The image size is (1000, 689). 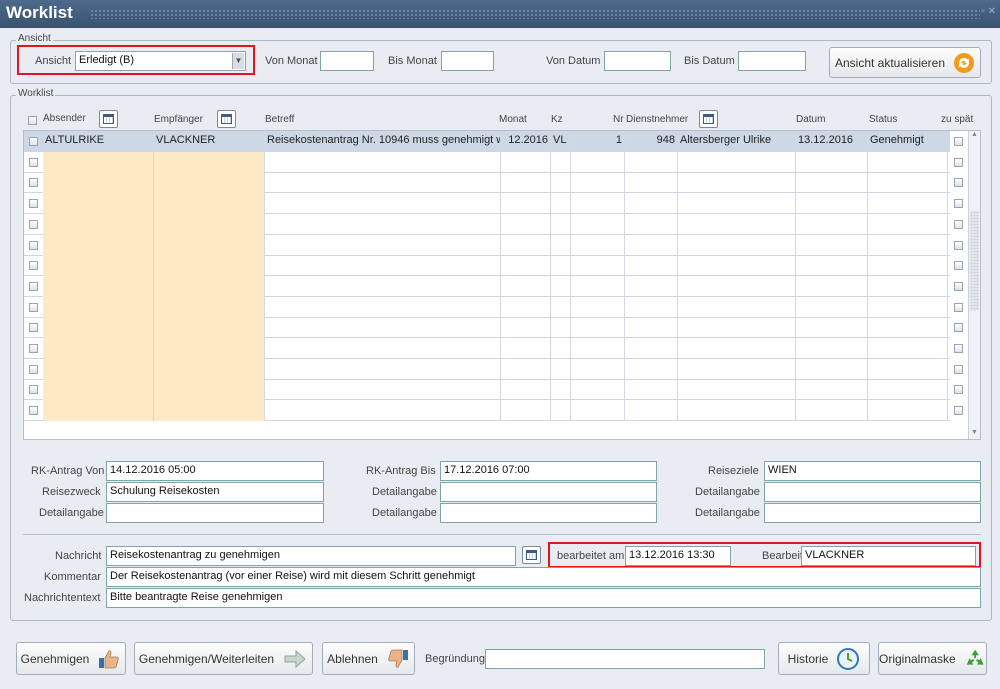 What do you see at coordinates (988, 11) in the screenshot?
I see `window-controls-icon: ▫ ✕` at bounding box center [988, 11].